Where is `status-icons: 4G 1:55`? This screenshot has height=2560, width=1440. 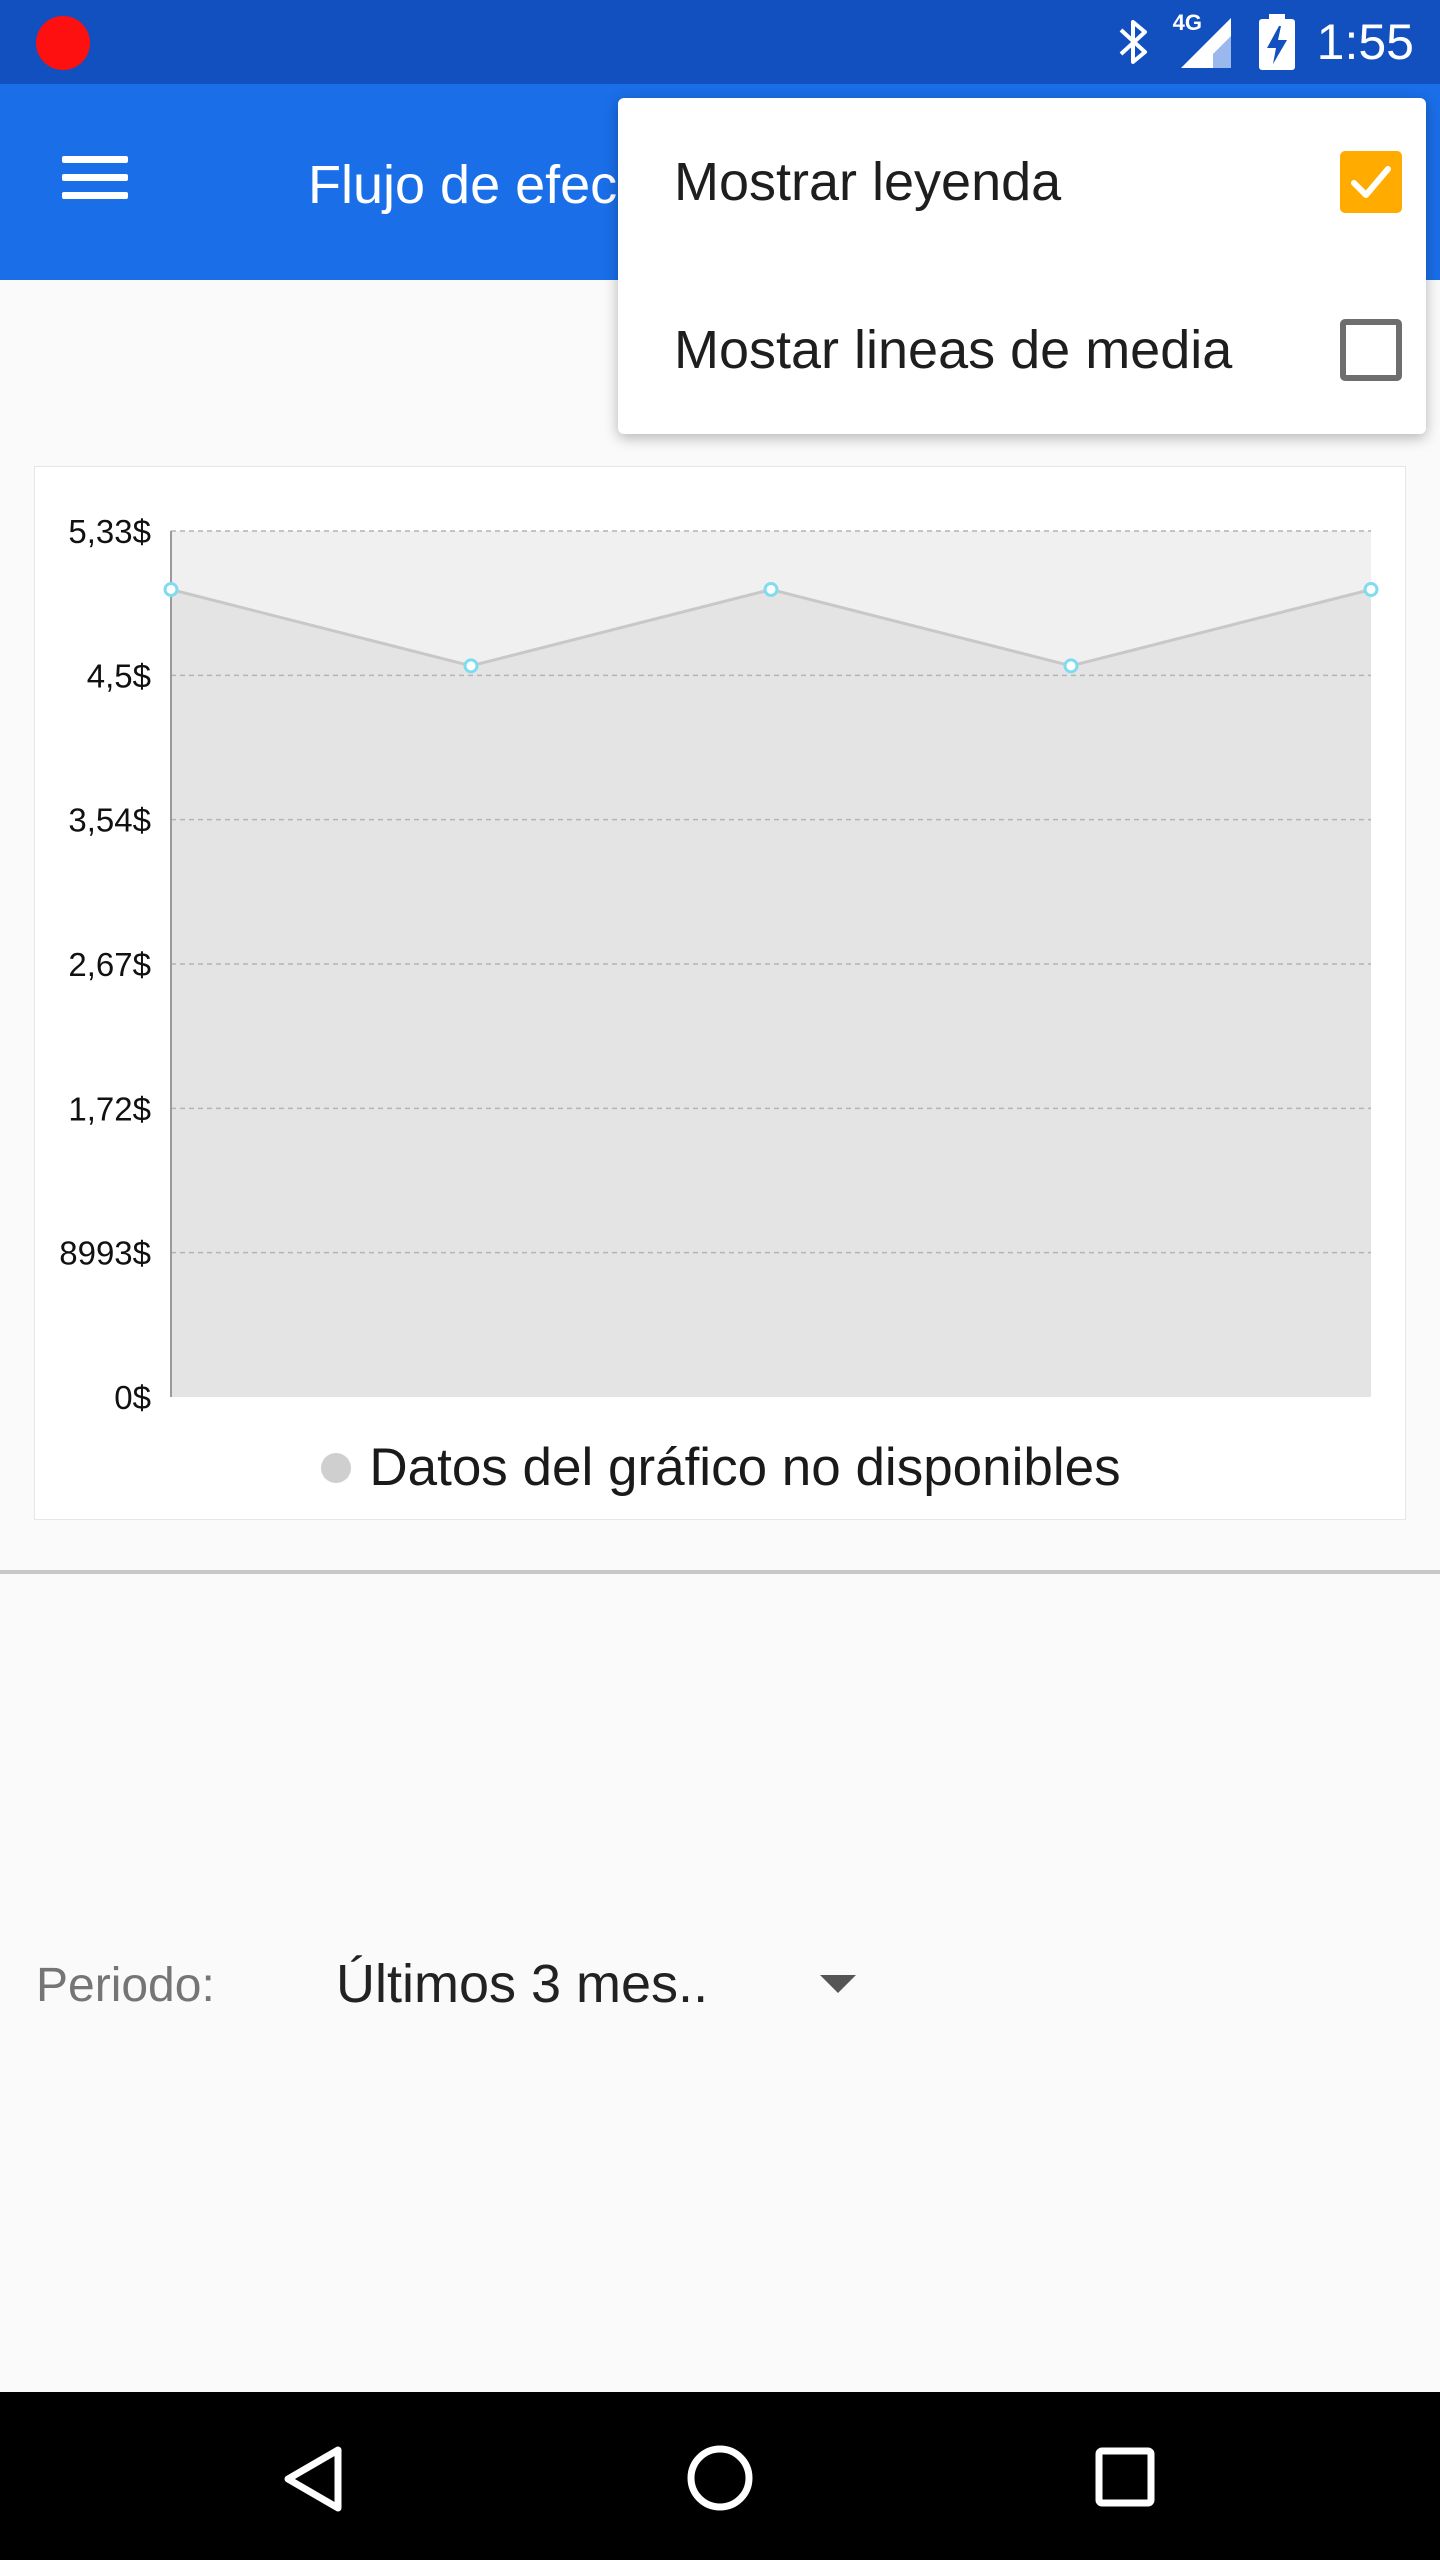 status-icons: 4G 1:55 is located at coordinates (1252, 42).